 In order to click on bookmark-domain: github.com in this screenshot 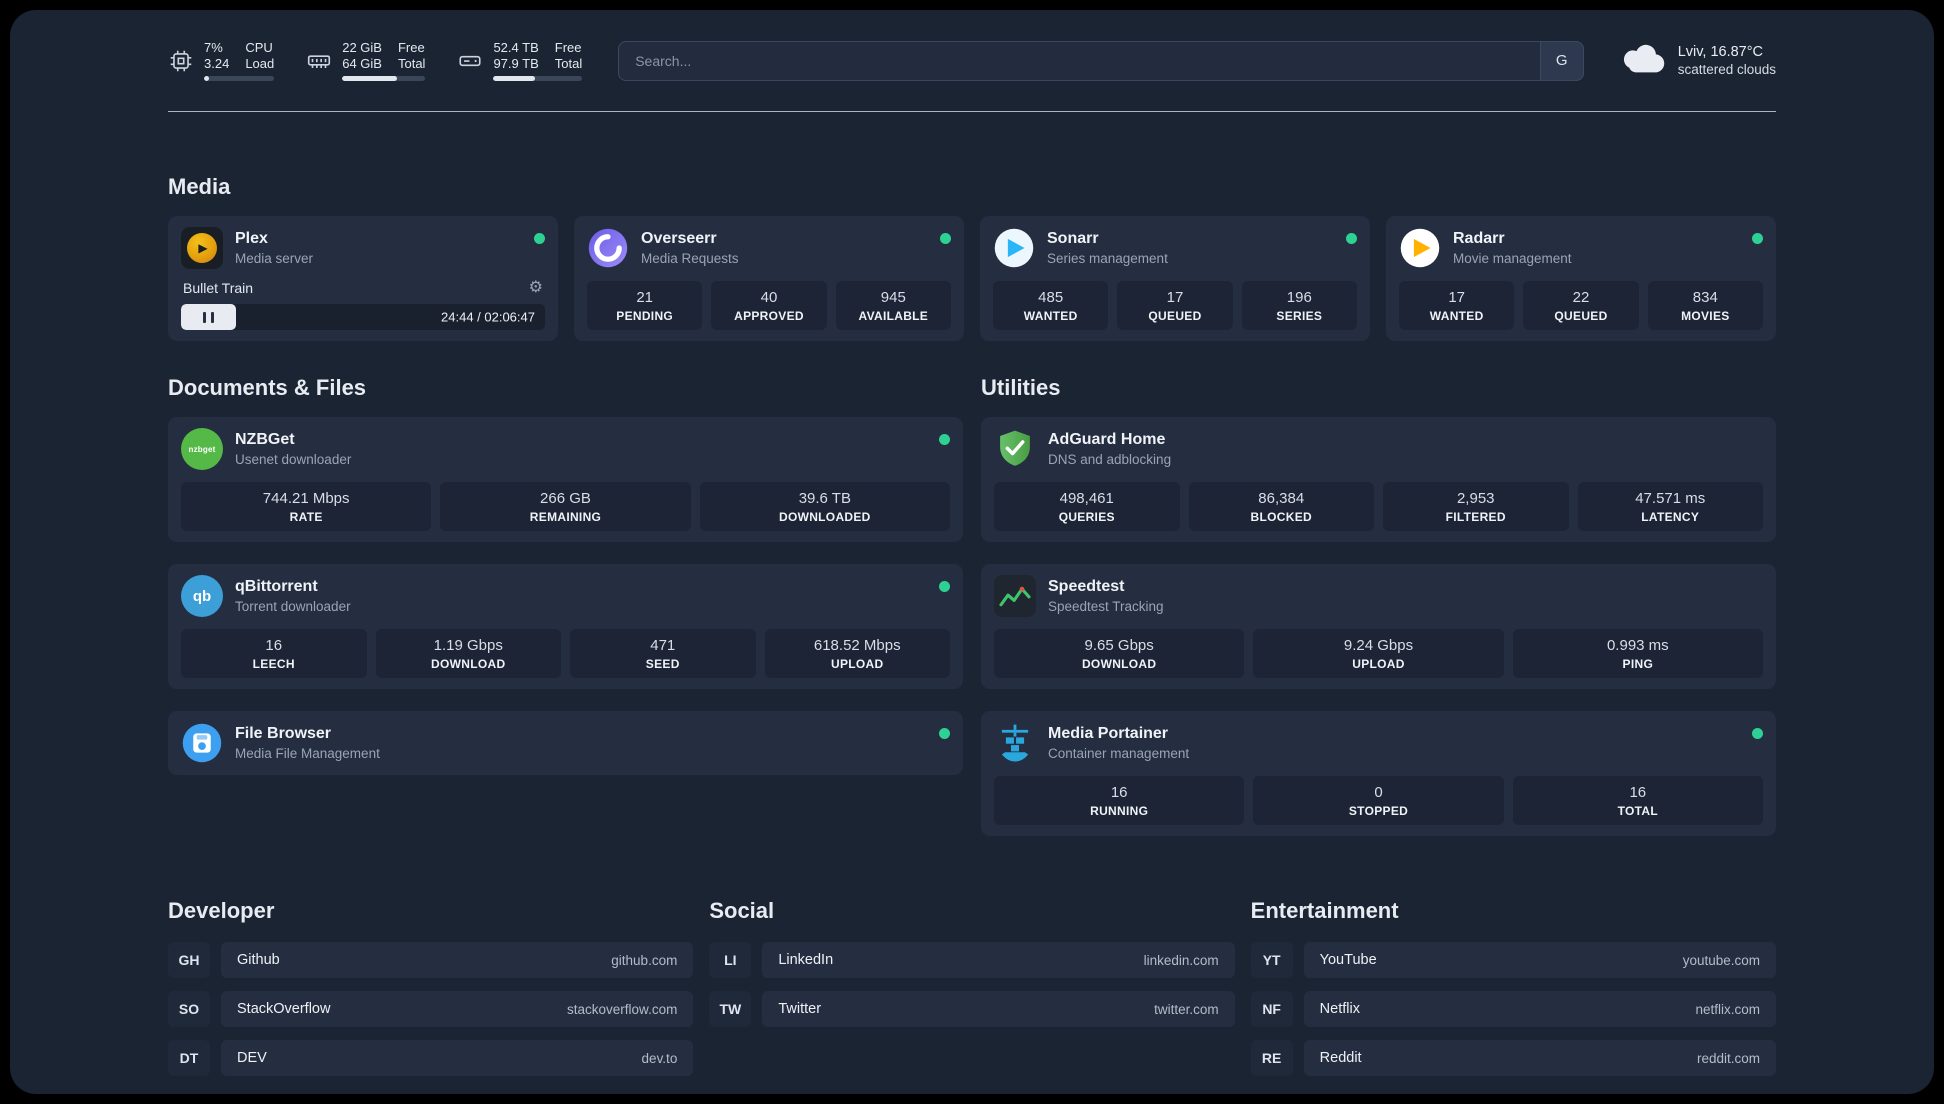, I will do `click(644, 960)`.